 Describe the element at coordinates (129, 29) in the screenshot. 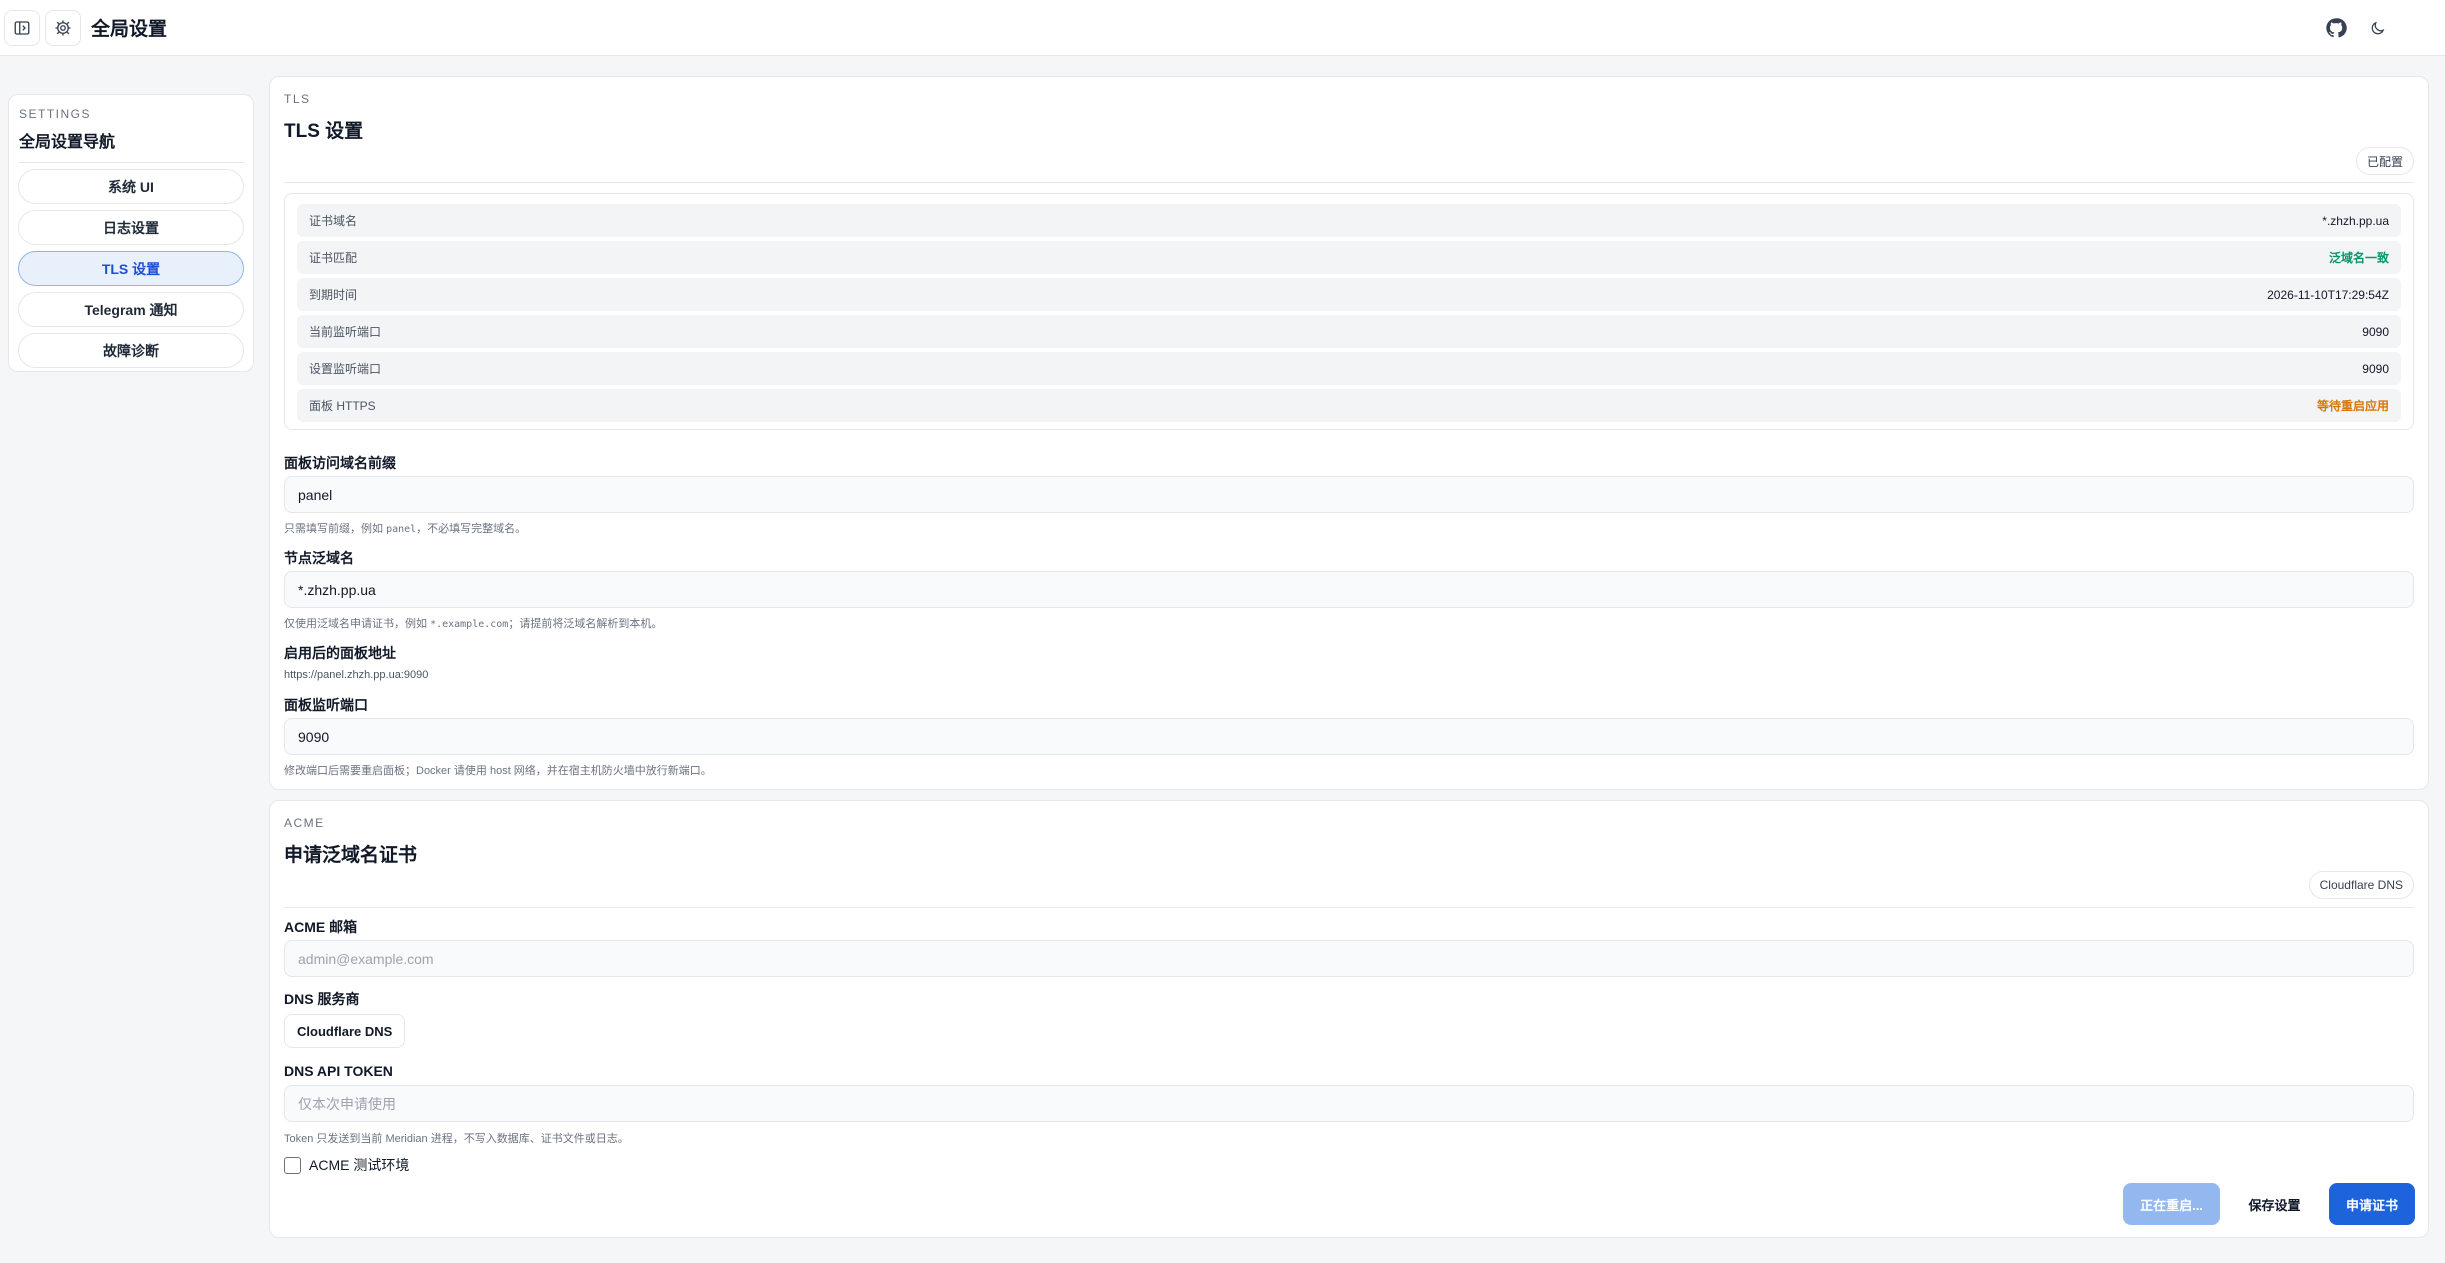

I see `page-title: 全局设置` at that location.